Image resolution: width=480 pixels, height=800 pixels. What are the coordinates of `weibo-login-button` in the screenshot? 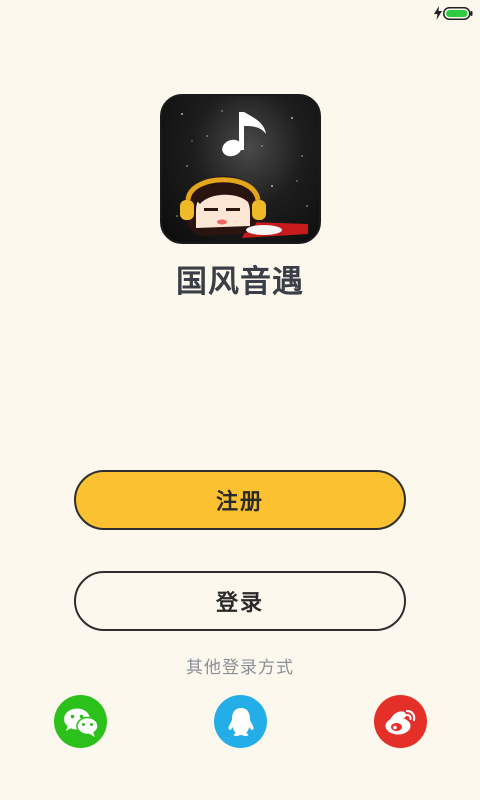 It's located at (400, 721).